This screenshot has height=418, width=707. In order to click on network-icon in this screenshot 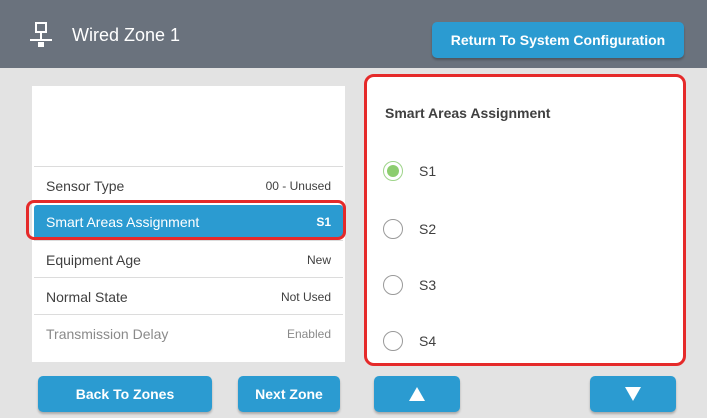, I will do `click(41, 34)`.